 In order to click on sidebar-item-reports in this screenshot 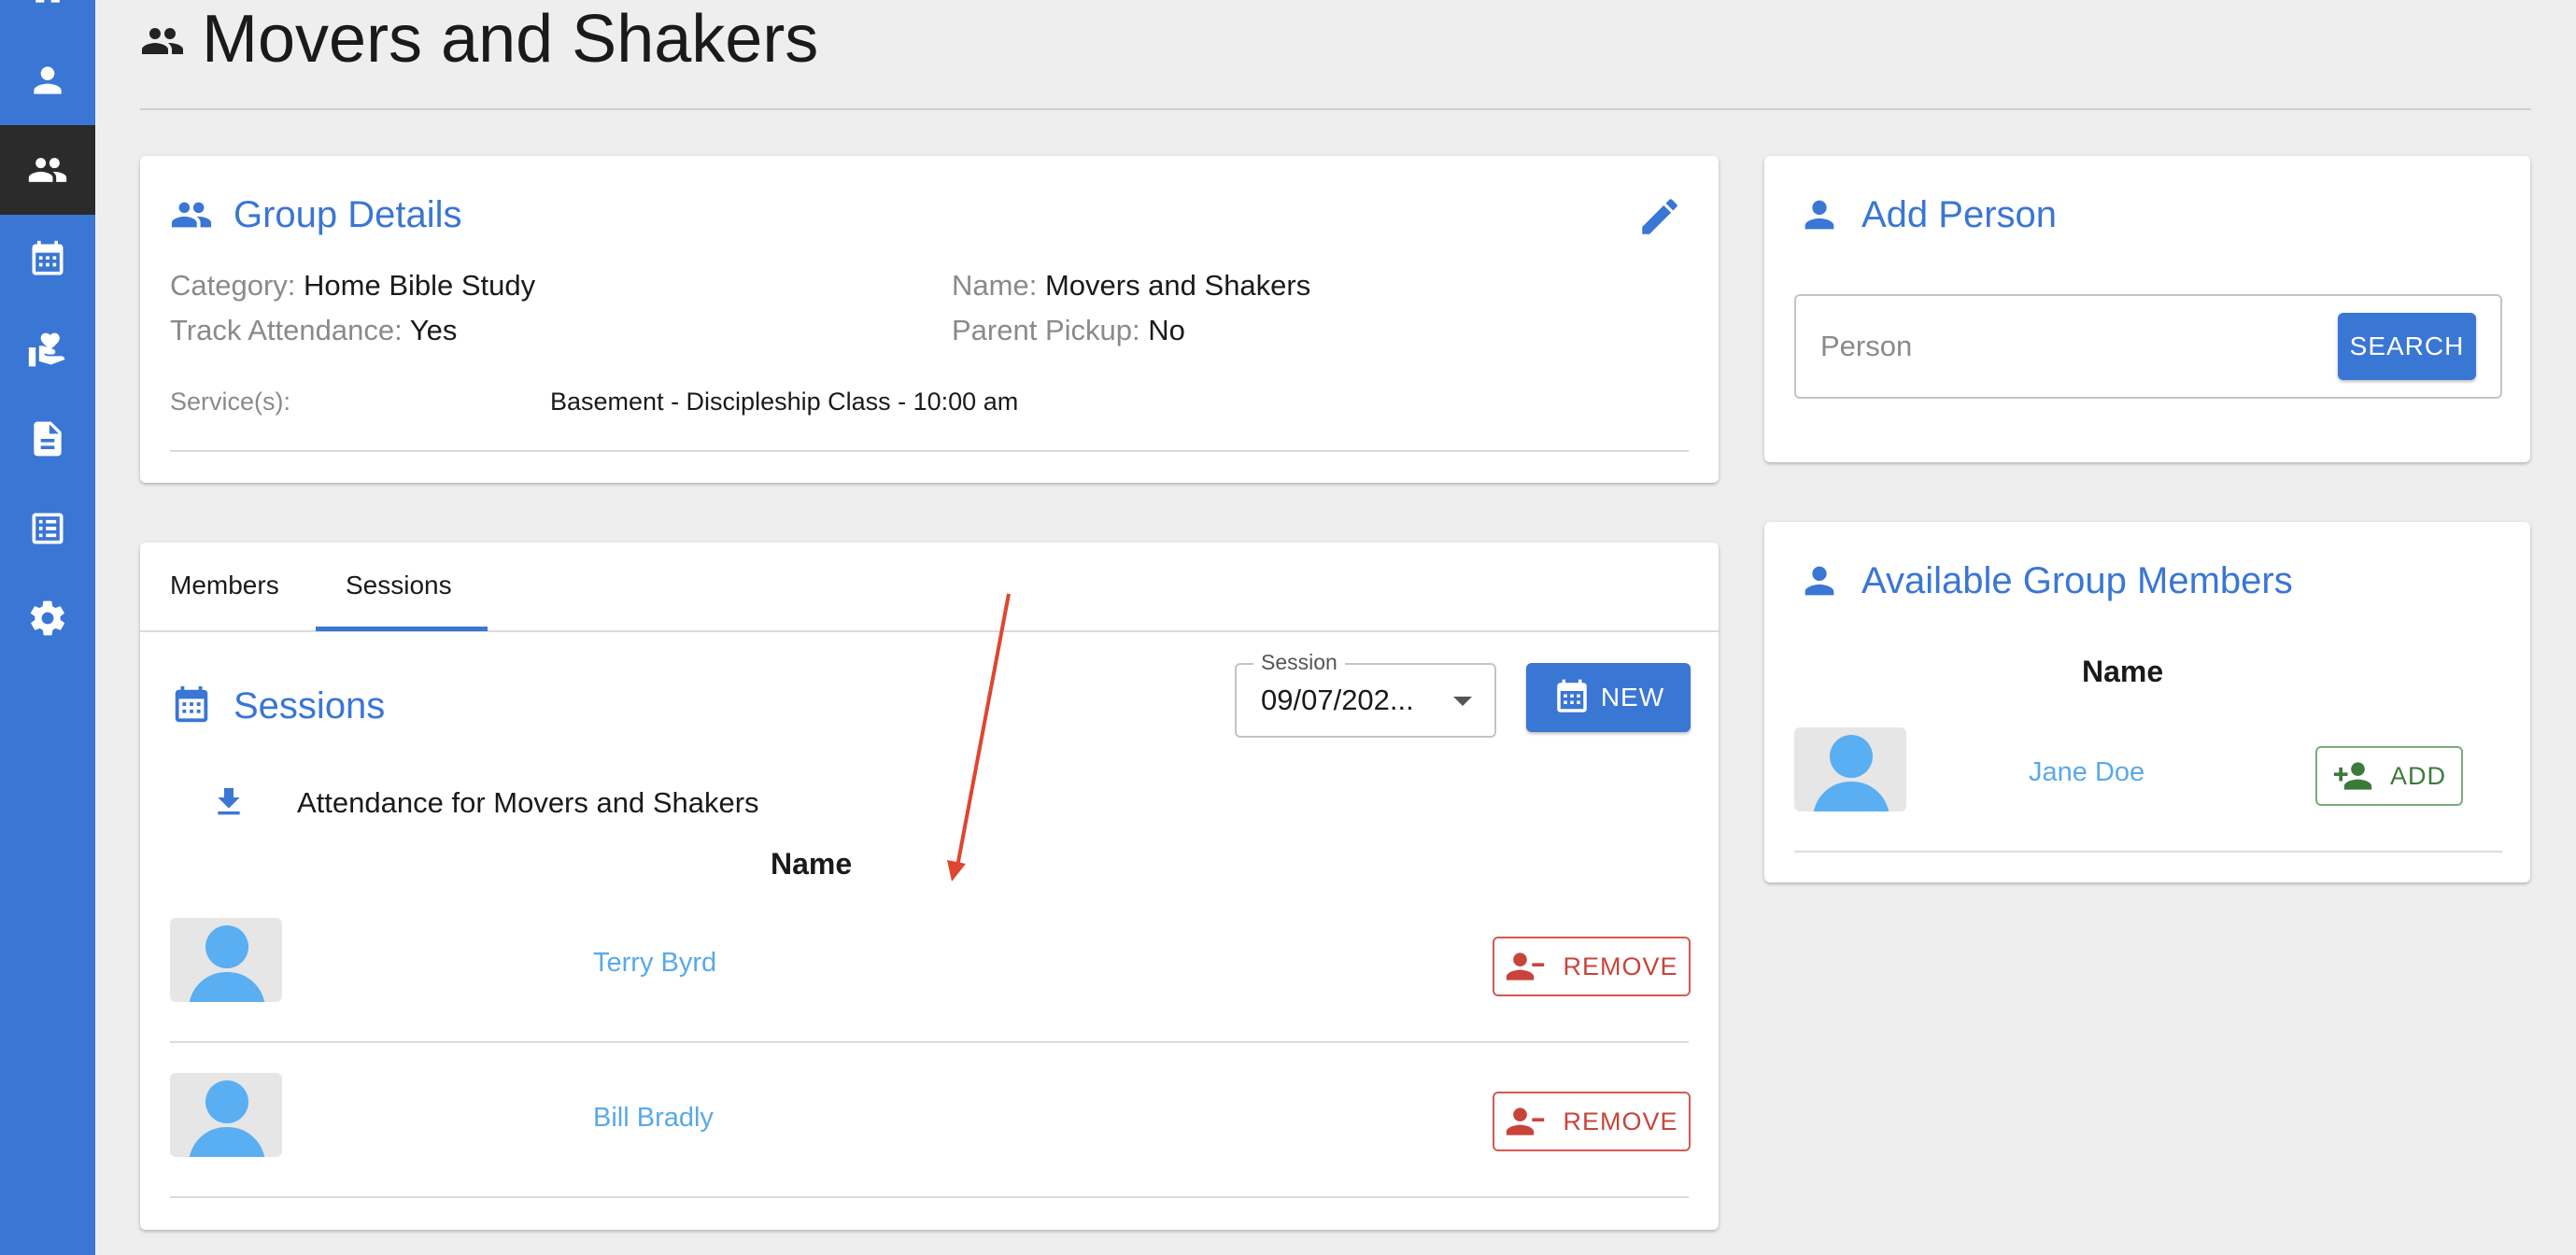, I will do `click(47, 528)`.